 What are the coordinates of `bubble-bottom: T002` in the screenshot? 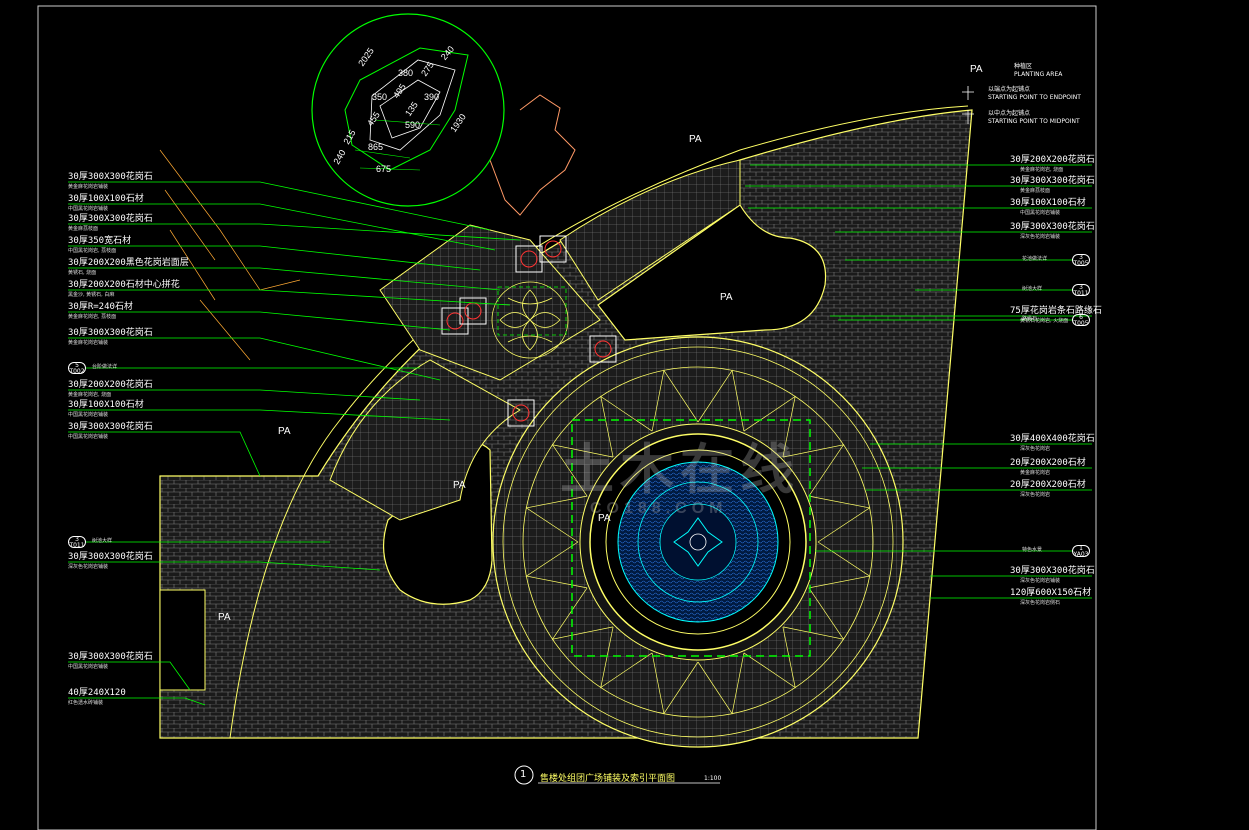 It's located at (77, 371).